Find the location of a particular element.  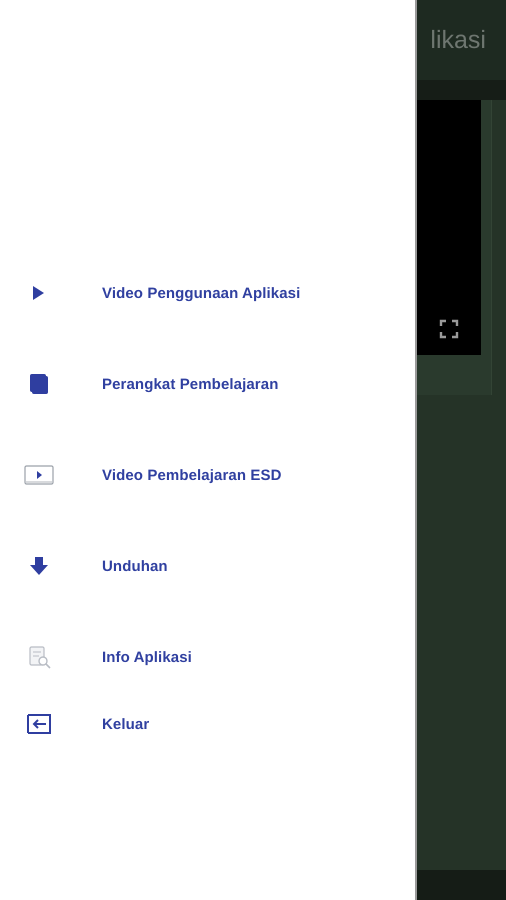

app-title: likasi is located at coordinates (458, 40).